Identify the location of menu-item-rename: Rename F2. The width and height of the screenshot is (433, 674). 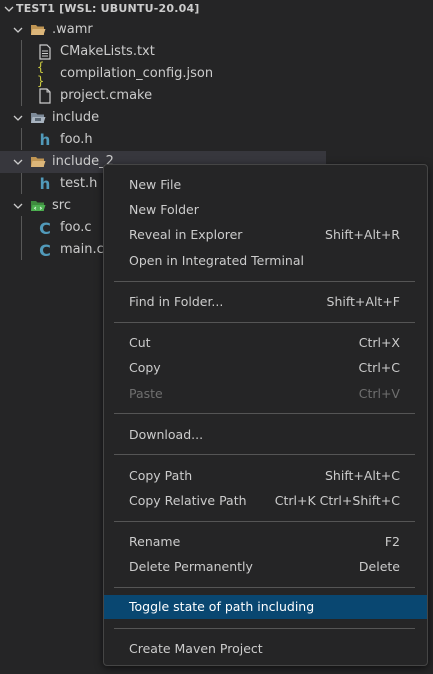
(265, 542).